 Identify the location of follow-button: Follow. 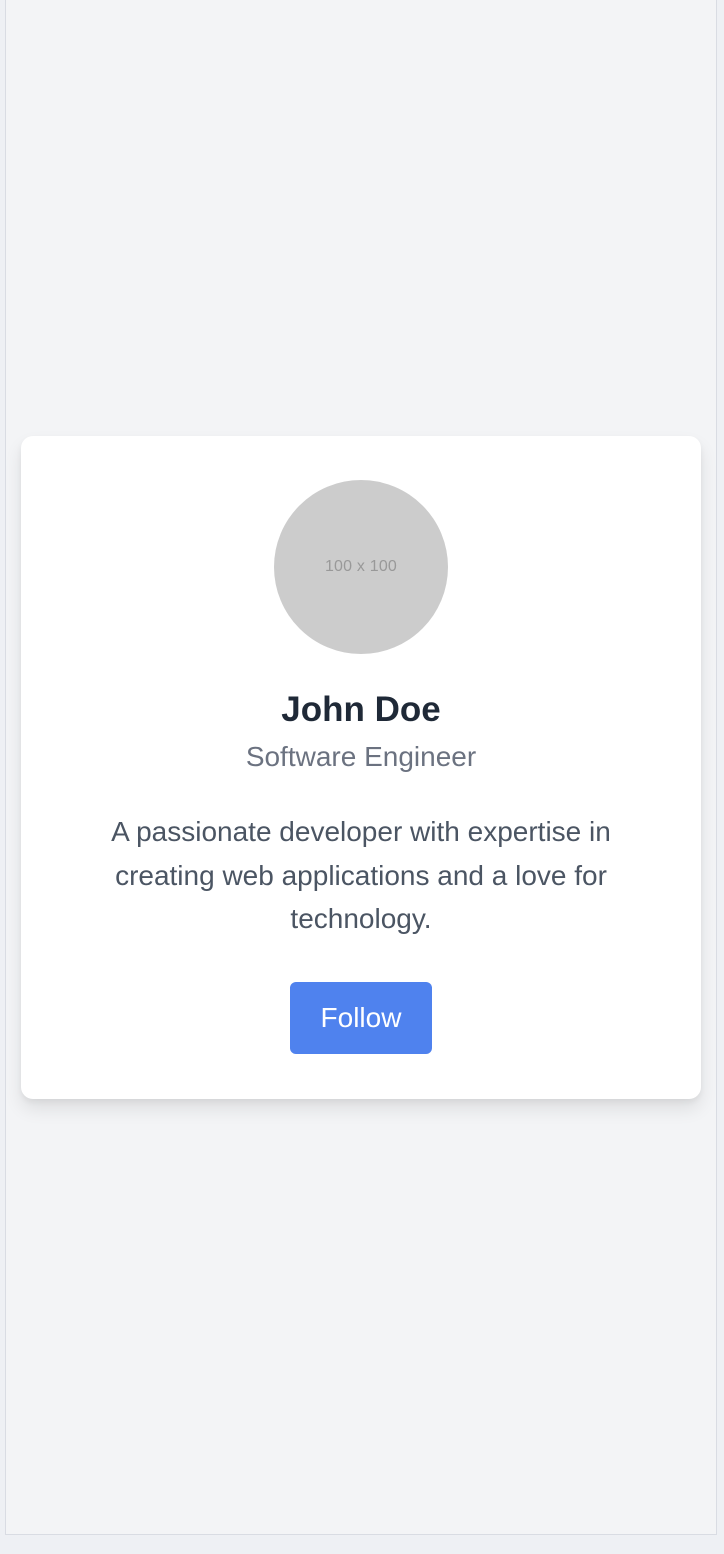
(361, 1018).